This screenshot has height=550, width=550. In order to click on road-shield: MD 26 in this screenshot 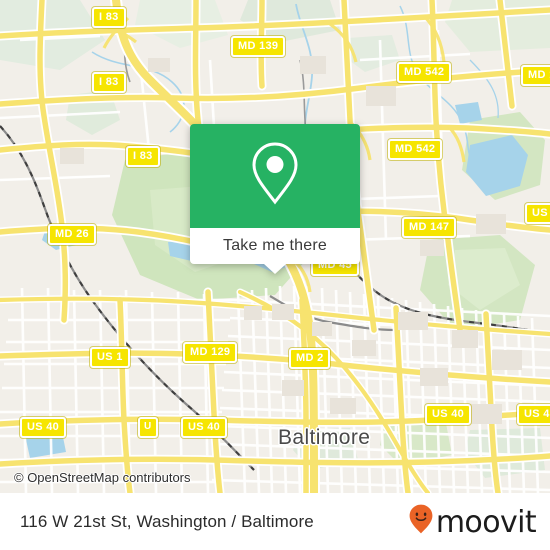, I will do `click(72, 234)`.